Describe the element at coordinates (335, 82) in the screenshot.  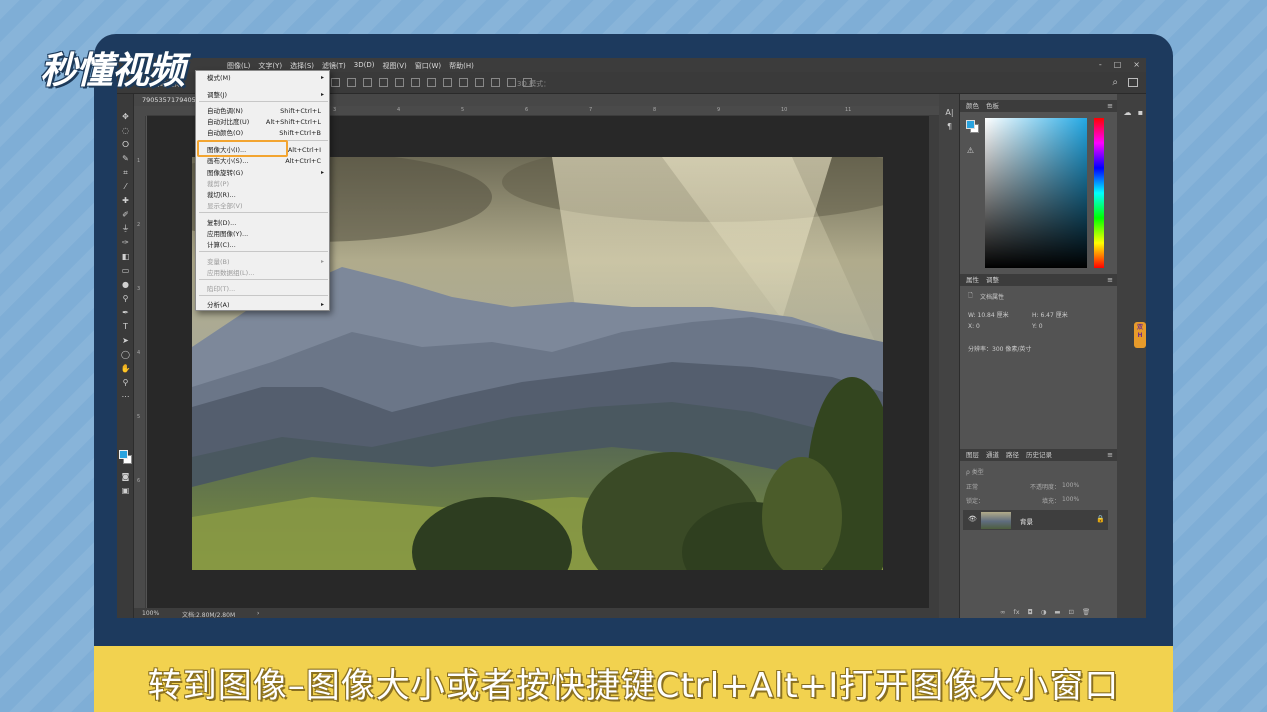
I see `align-left-icon` at that location.